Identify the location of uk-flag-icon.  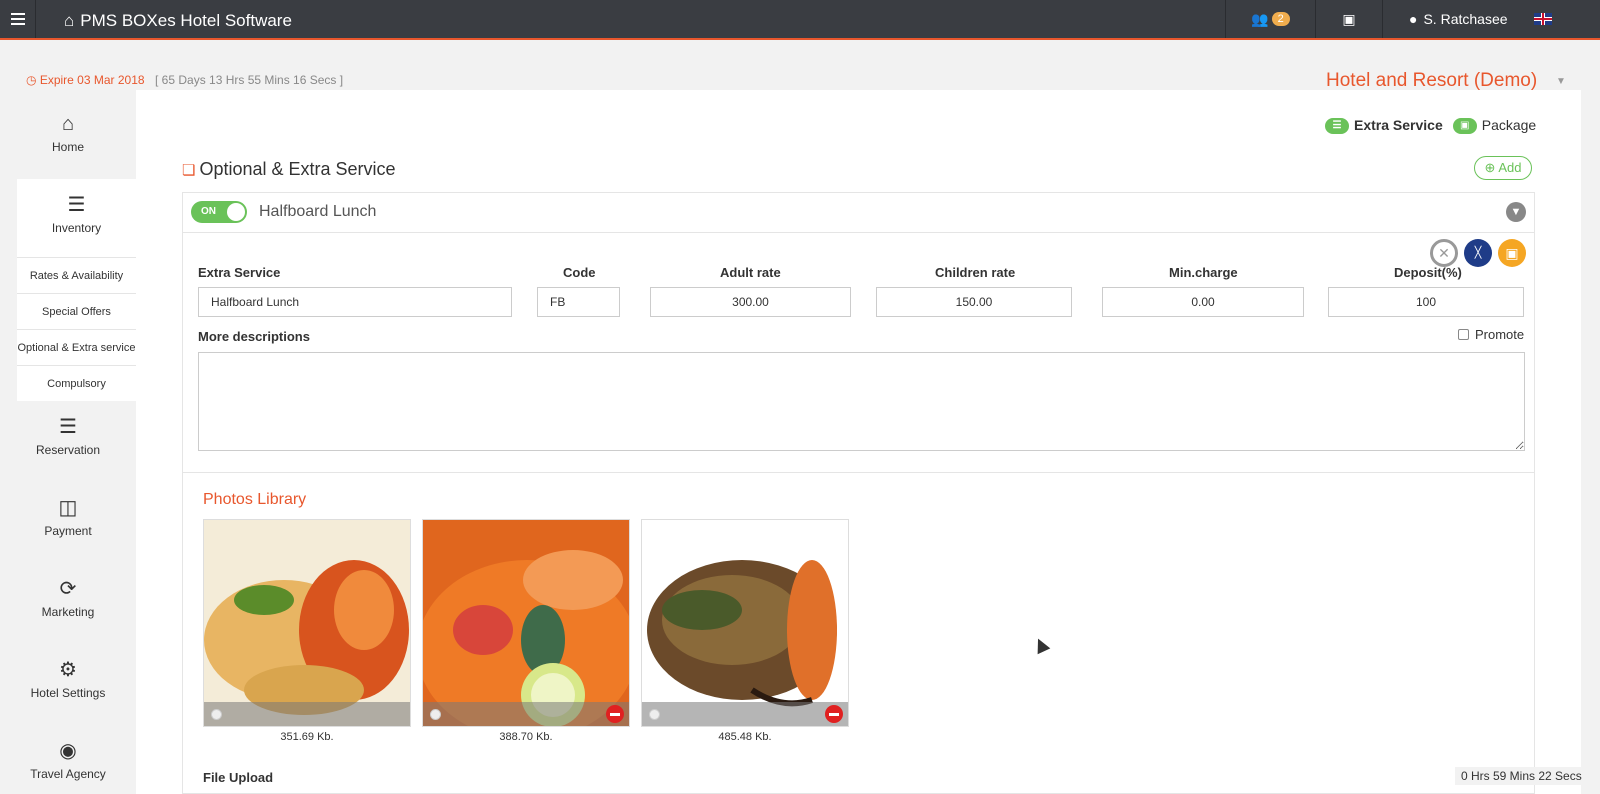
(1542, 19).